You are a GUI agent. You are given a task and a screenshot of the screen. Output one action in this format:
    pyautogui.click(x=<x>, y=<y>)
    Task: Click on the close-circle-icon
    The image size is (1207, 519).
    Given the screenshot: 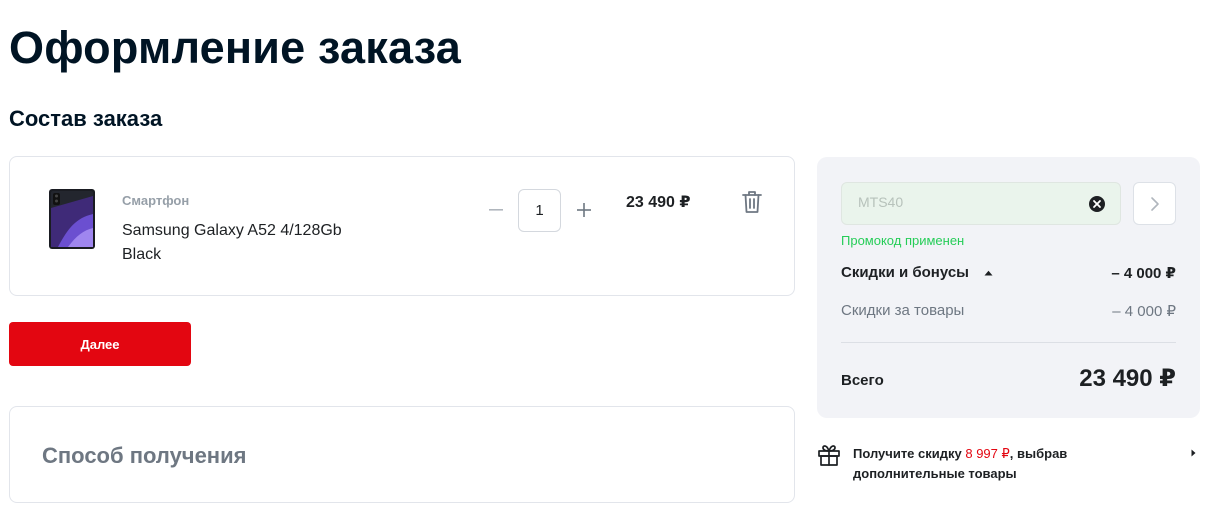 What is the action you would take?
    pyautogui.click(x=1097, y=204)
    